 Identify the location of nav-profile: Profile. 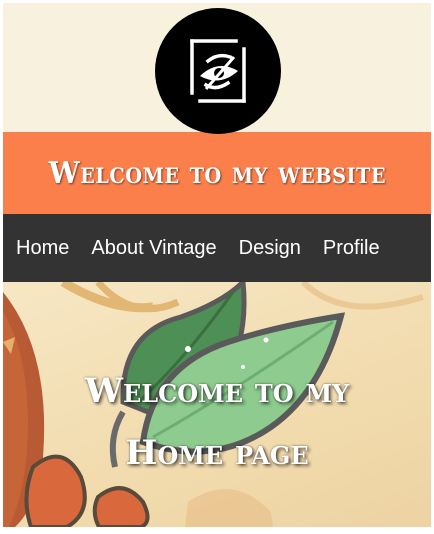
(351, 248).